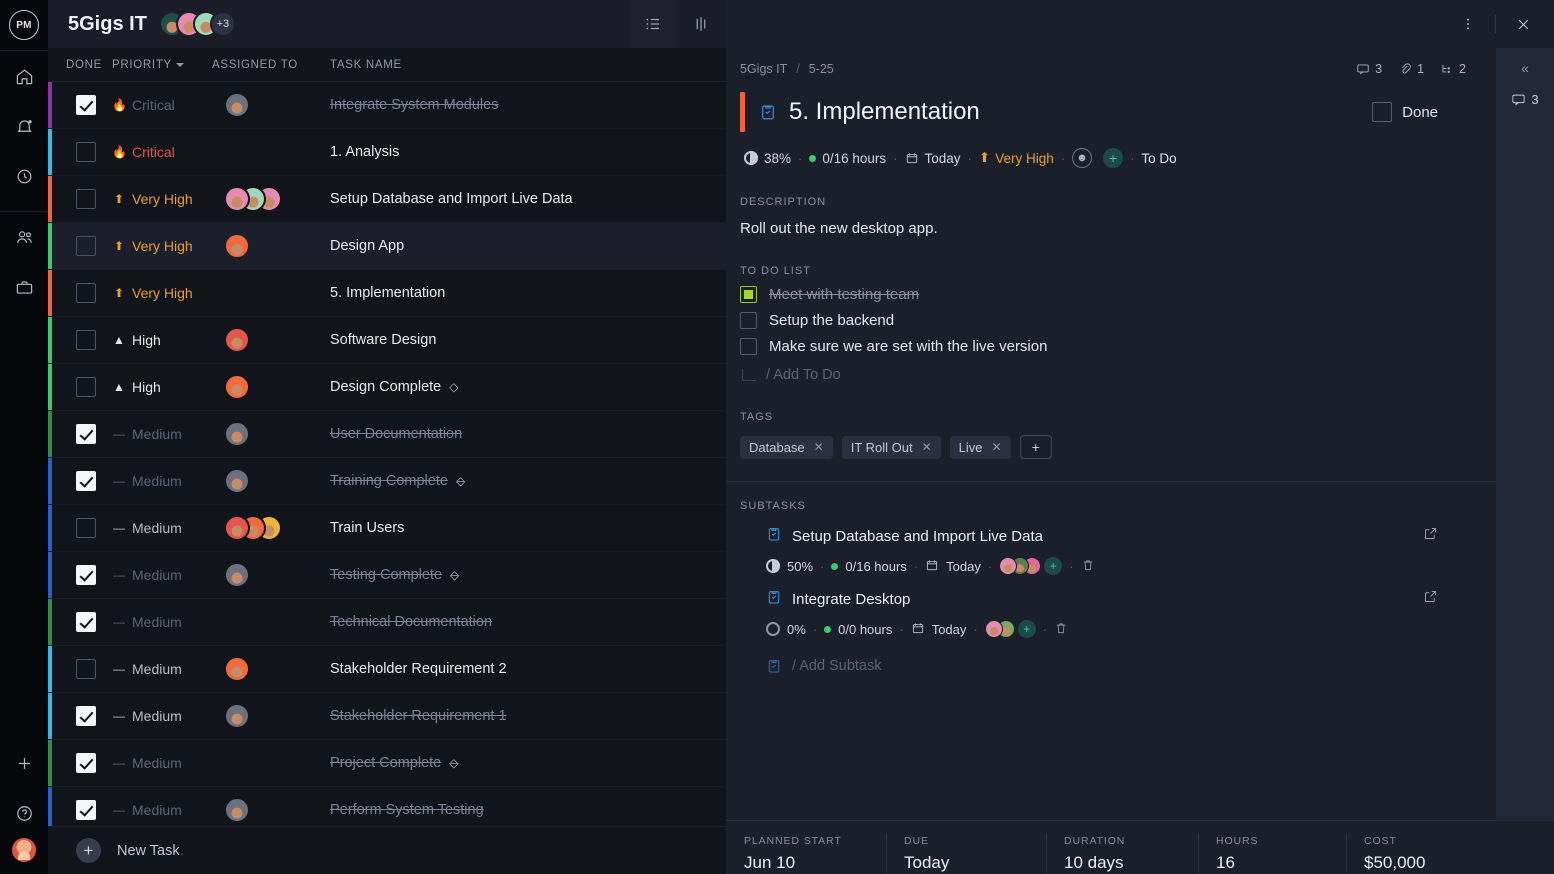 The image size is (1554, 874). What do you see at coordinates (222, 24) in the screenshot?
I see `avatar-overflow-badge: +3` at bounding box center [222, 24].